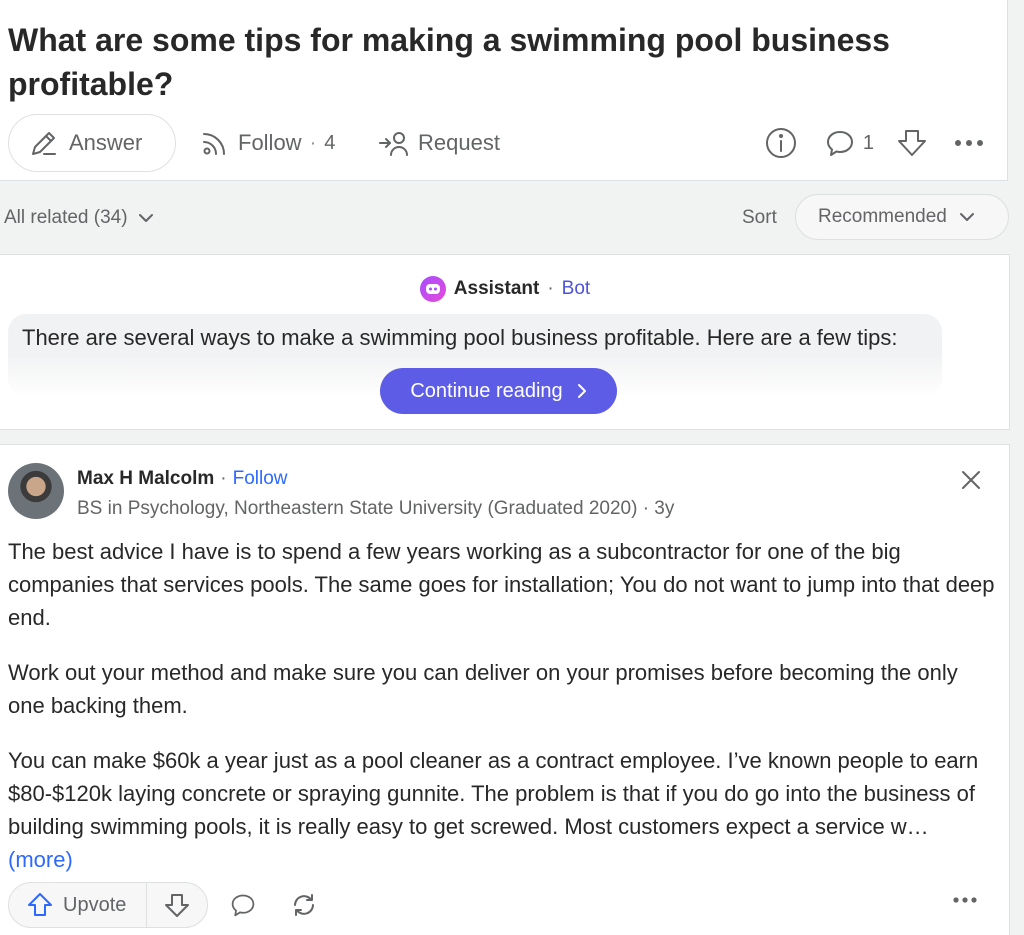 This screenshot has width=1024, height=935. I want to click on assistant-bot-label: Bot, so click(576, 288).